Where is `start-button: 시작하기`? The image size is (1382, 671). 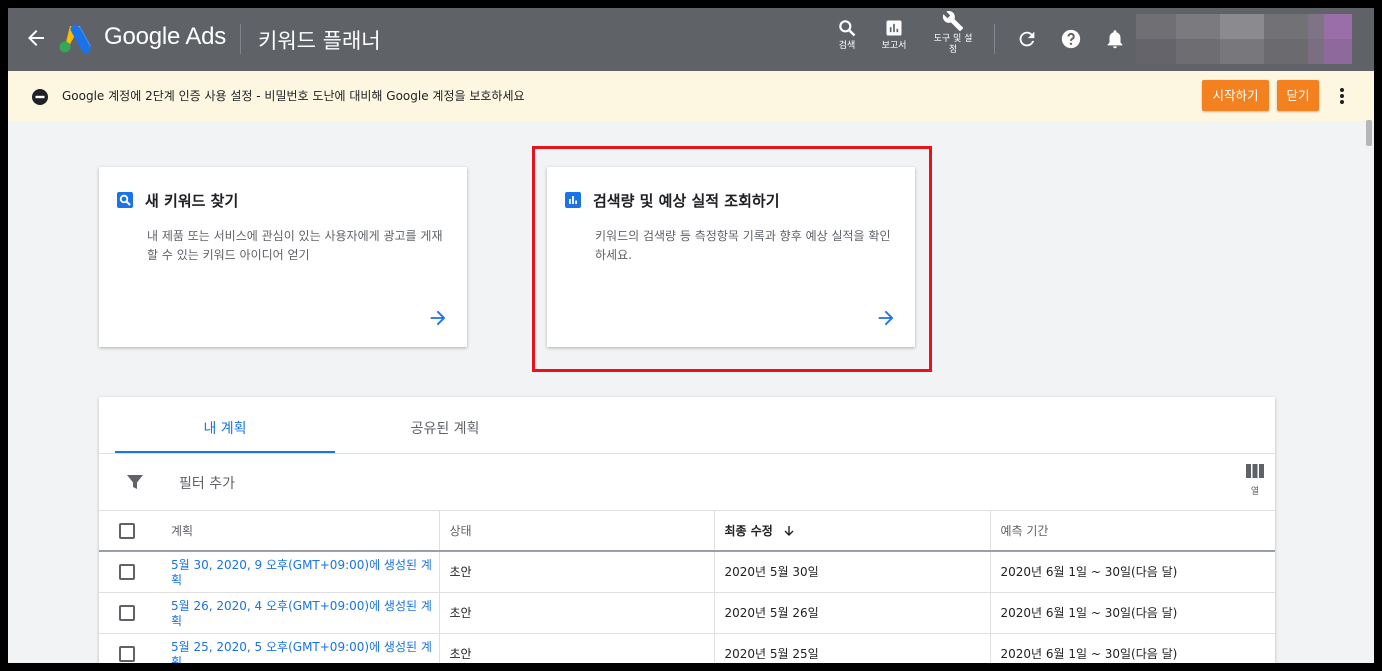 start-button: 시작하기 is located at coordinates (1235, 95).